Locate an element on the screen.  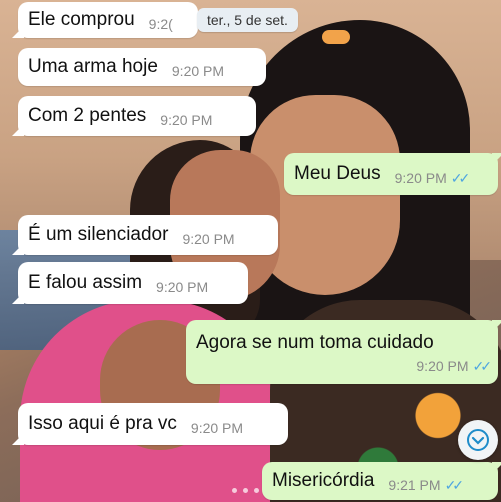
message-bubble: Isso aqui é pra vc 9:20 PM is located at coordinates (153, 424).